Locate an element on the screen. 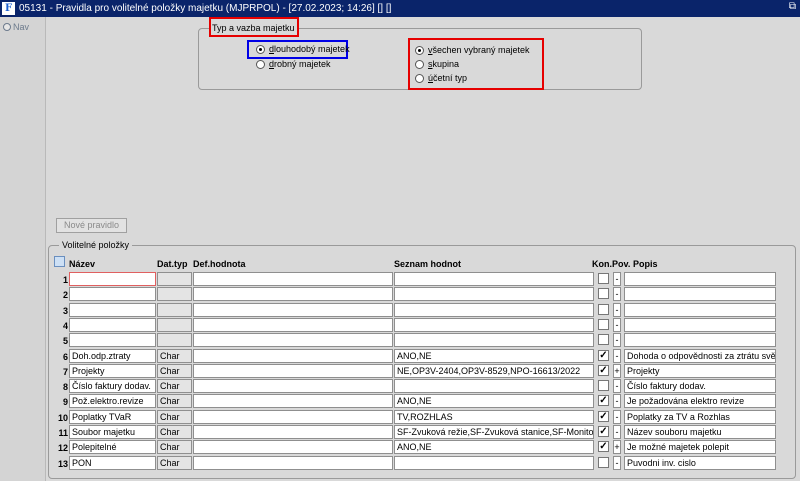  radio-small-asset-indicator is located at coordinates (260, 64).